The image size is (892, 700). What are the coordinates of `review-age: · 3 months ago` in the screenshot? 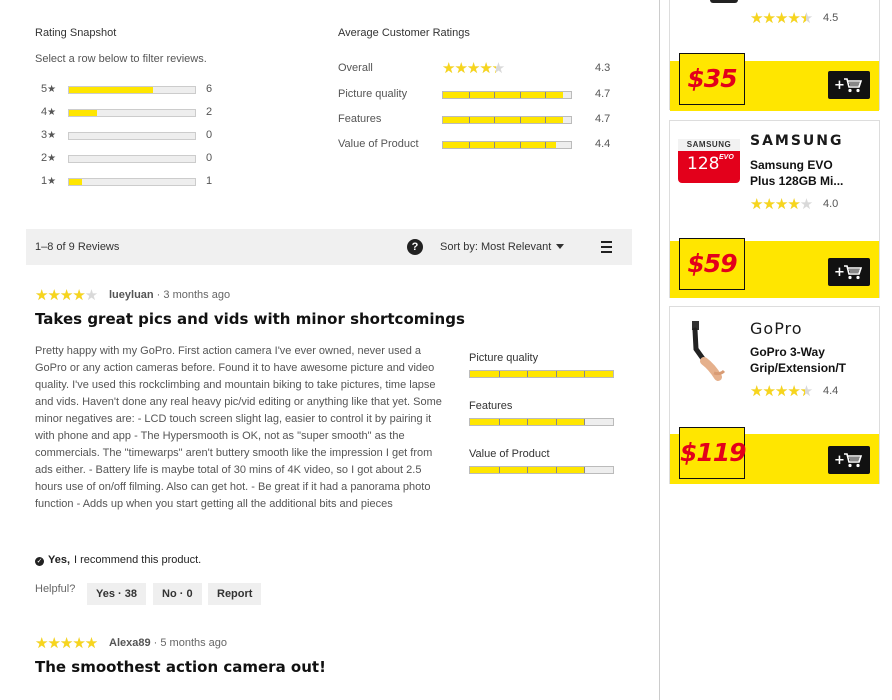 It's located at (192, 295).